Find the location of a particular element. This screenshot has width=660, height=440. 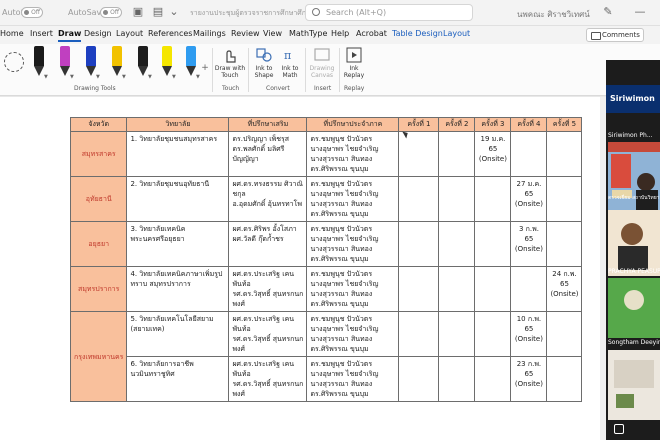

cell-round-4: 10 ก.พ. 65 (Onsite) is located at coordinates (529, 334).